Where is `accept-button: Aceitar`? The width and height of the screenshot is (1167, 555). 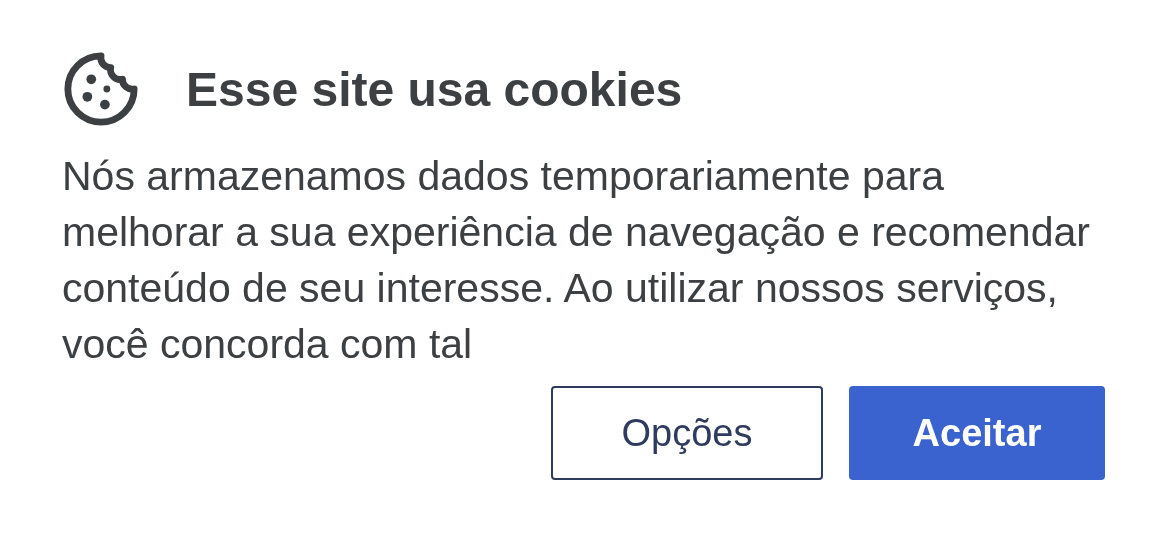
accept-button: Aceitar is located at coordinates (977, 433).